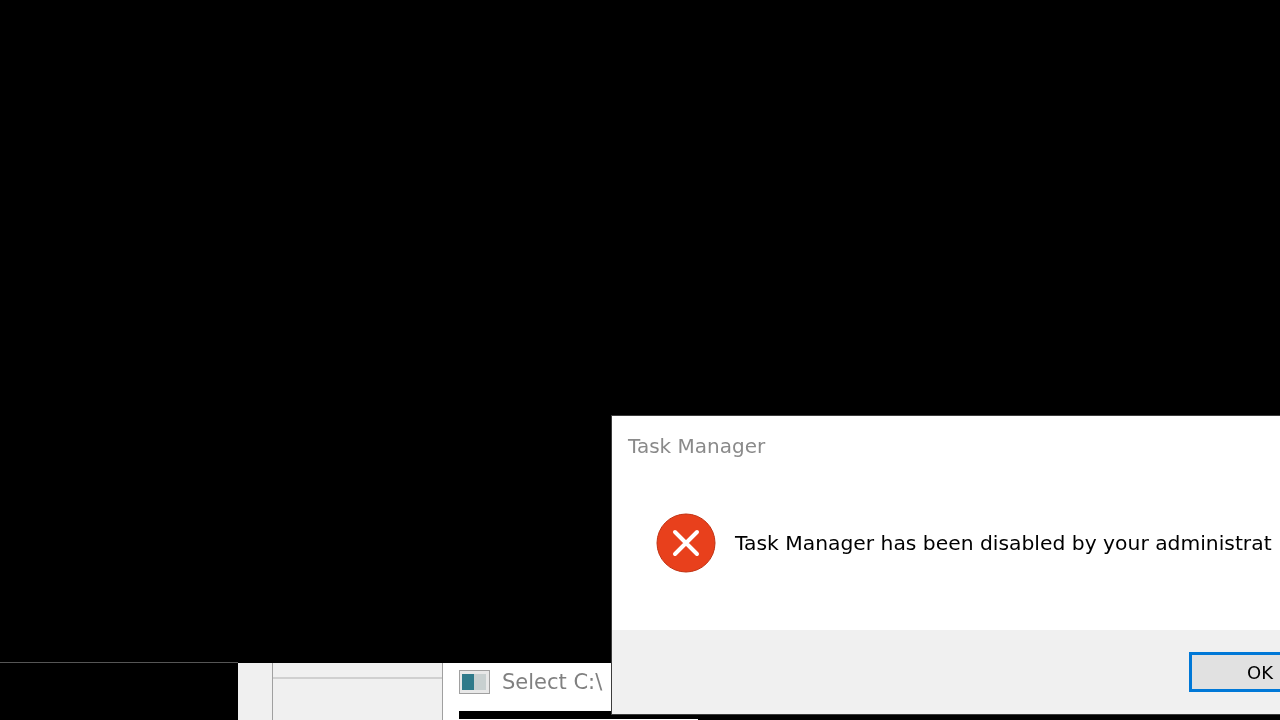  What do you see at coordinates (697, 446) in the screenshot?
I see `dialog-title: Task Manager` at bounding box center [697, 446].